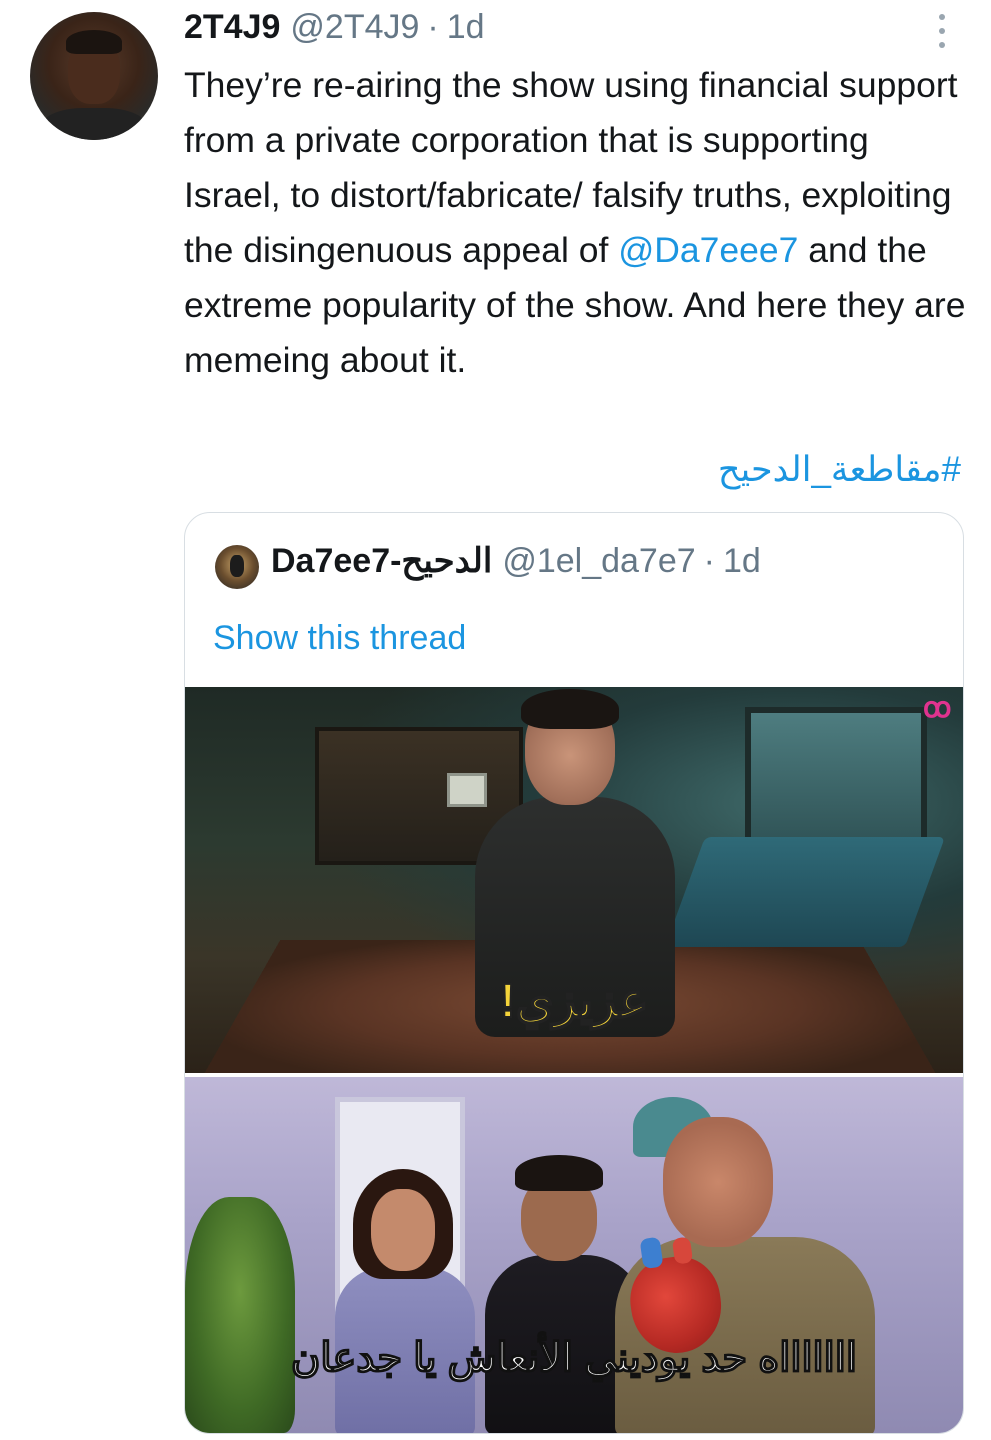 This screenshot has width=991, height=1440. I want to click on hashtag-link: #مقاطعة_الدحيح, so click(839, 470).